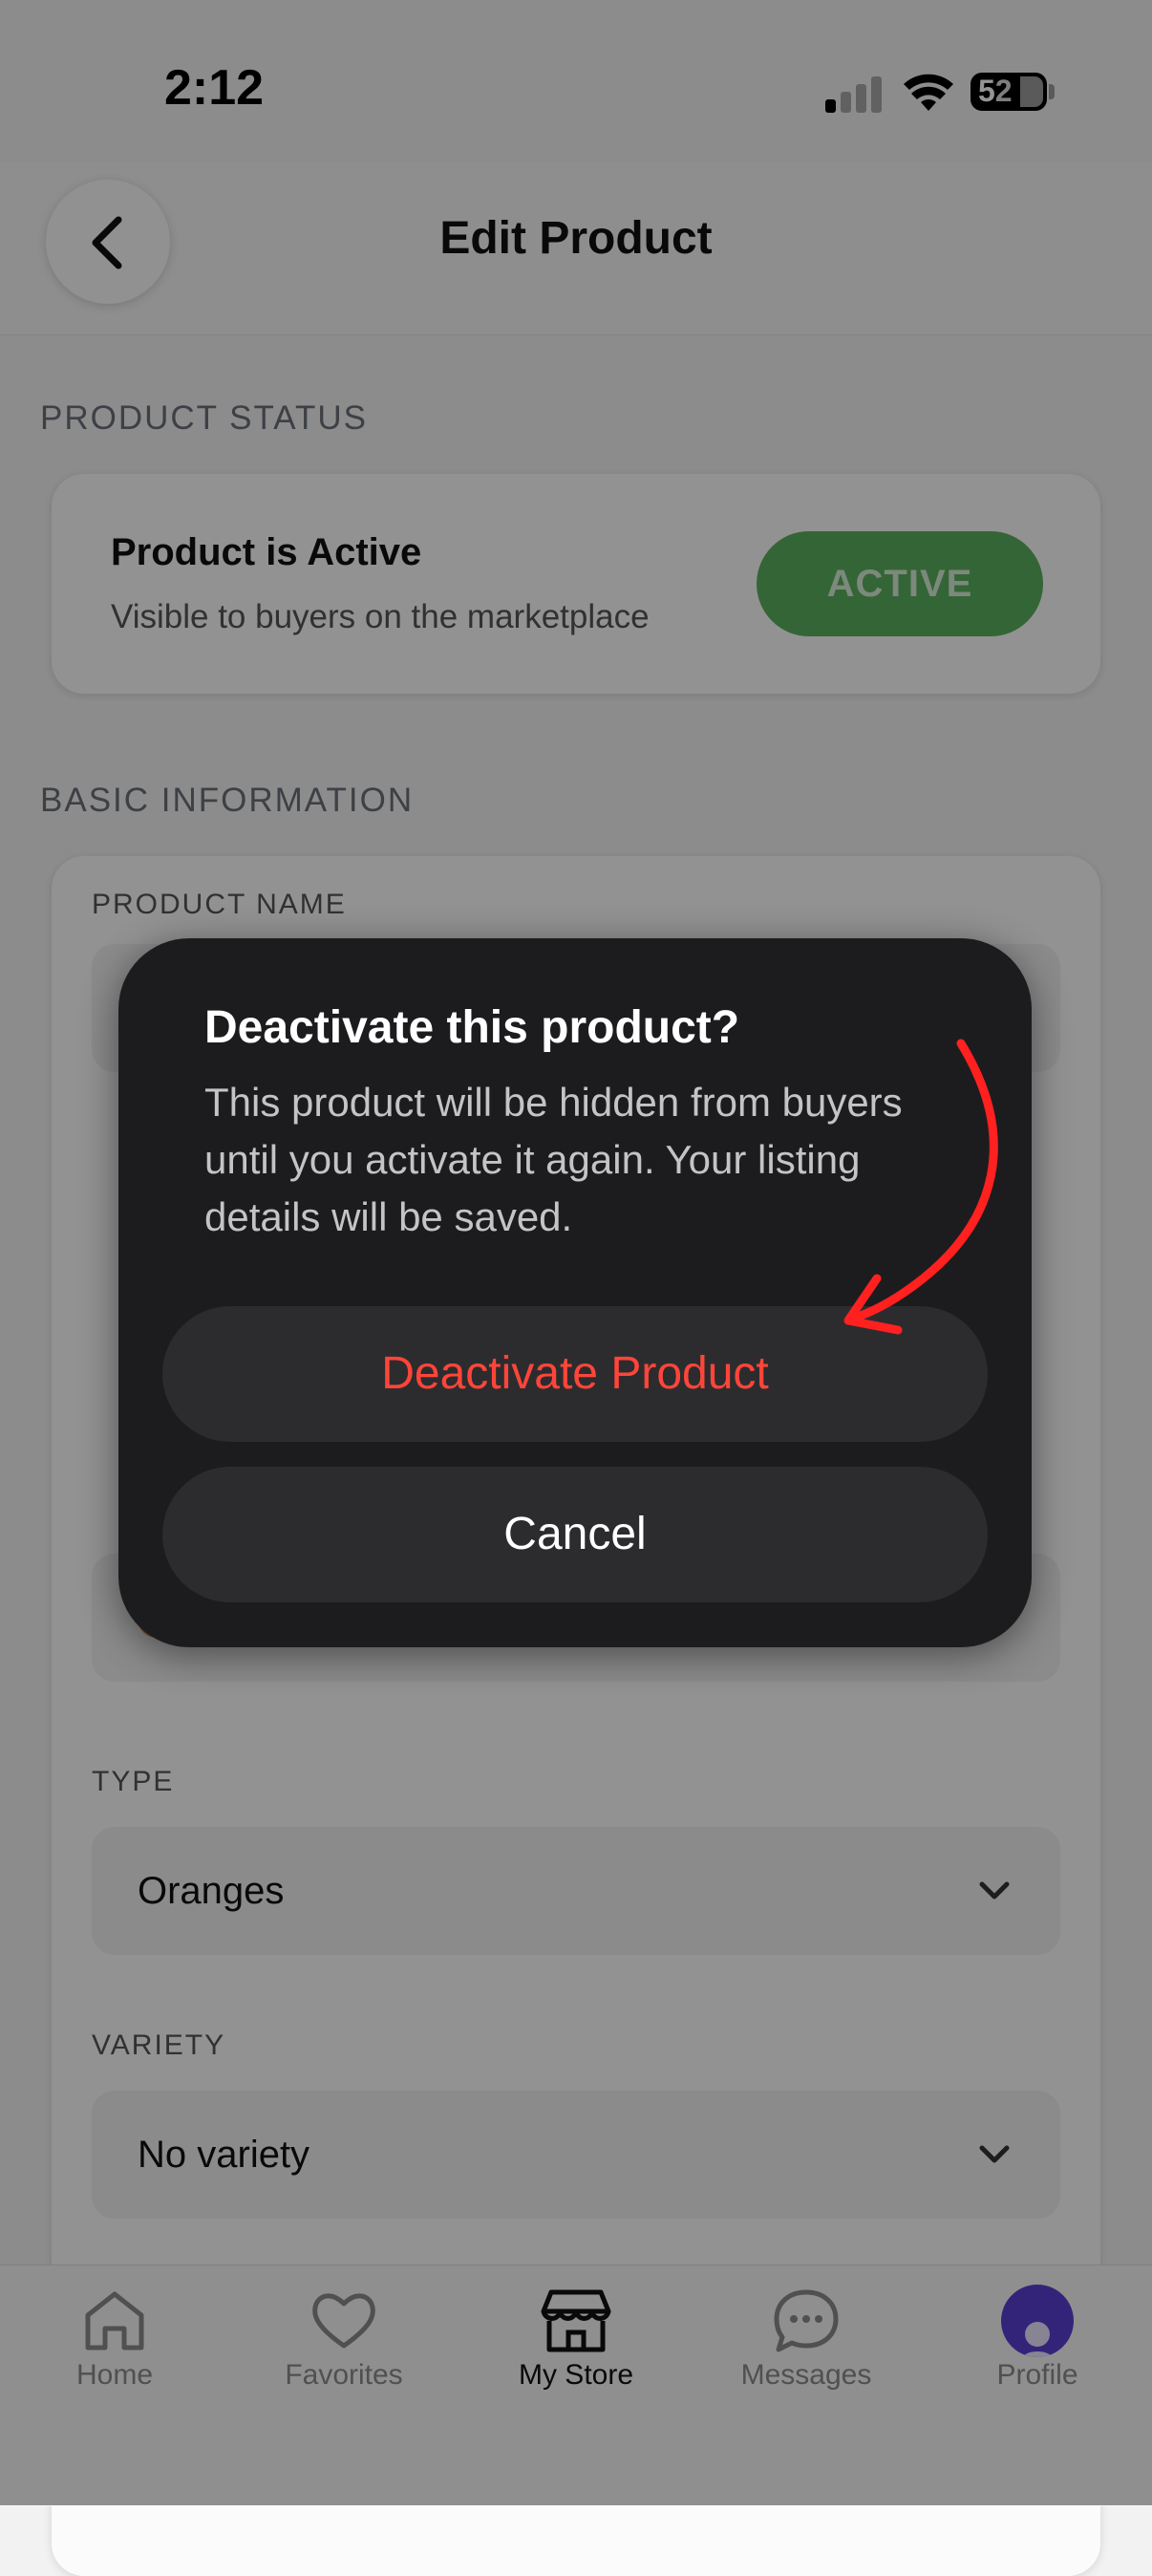 The height and width of the screenshot is (2576, 1152). I want to click on dialog-title: Deactivate this product?, so click(472, 1027).